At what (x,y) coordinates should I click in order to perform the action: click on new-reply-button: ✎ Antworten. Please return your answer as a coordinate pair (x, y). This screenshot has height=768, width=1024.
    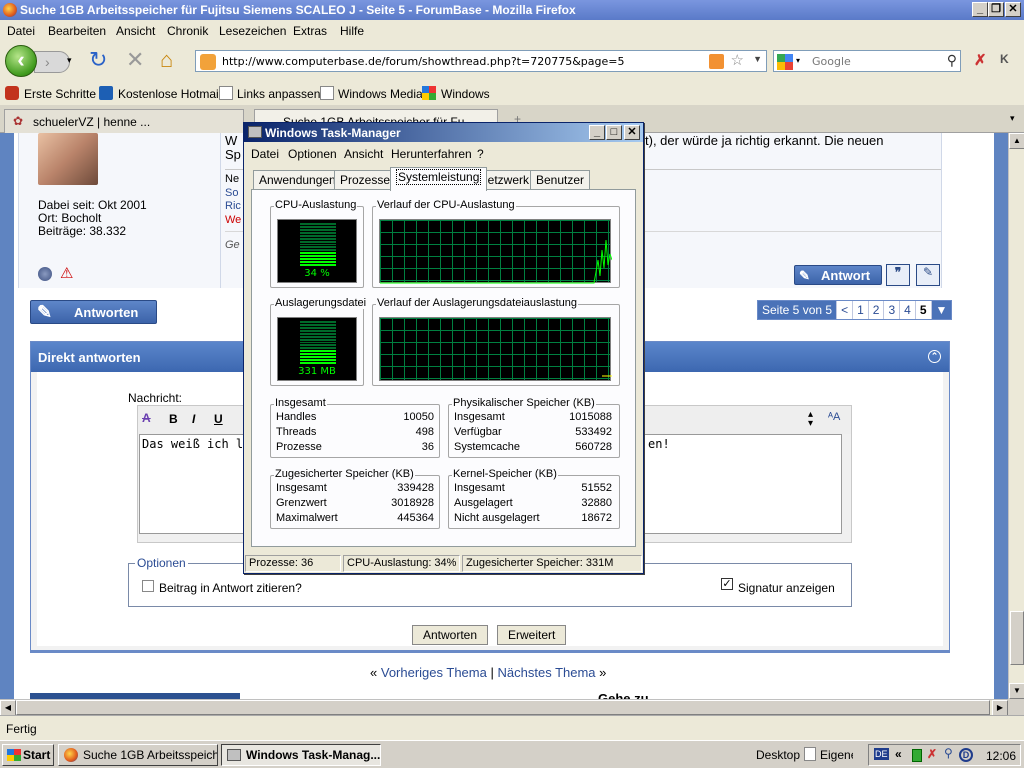
    Looking at the image, I should click on (93, 312).